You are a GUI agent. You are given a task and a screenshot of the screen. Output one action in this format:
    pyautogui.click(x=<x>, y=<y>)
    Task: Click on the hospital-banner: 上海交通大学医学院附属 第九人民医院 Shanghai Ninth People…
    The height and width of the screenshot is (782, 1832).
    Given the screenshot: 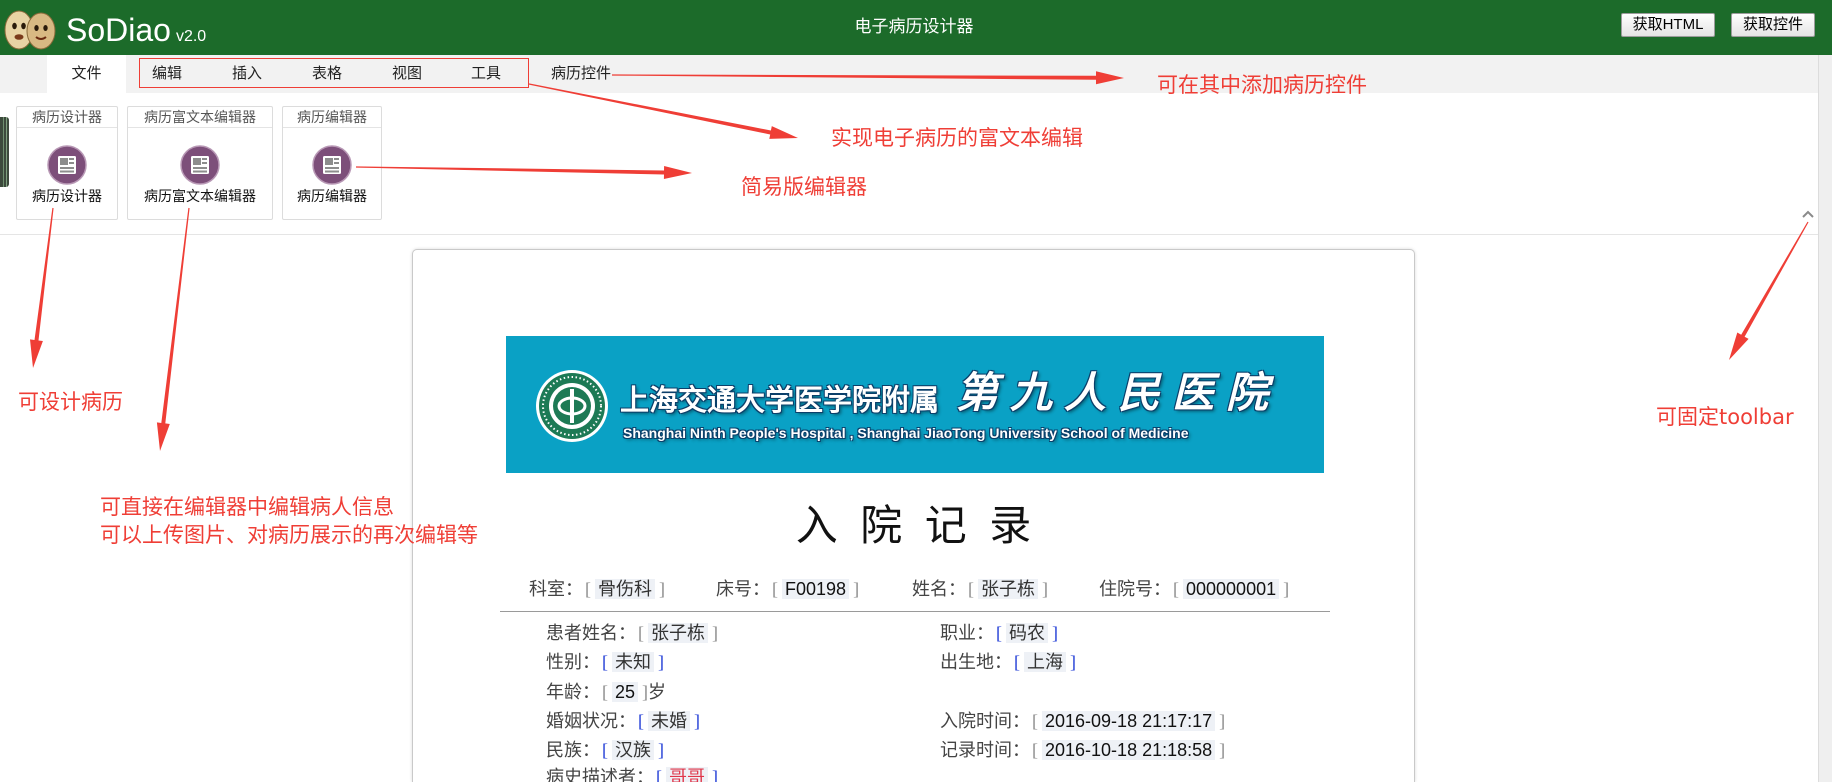 What is the action you would take?
    pyautogui.click(x=915, y=404)
    